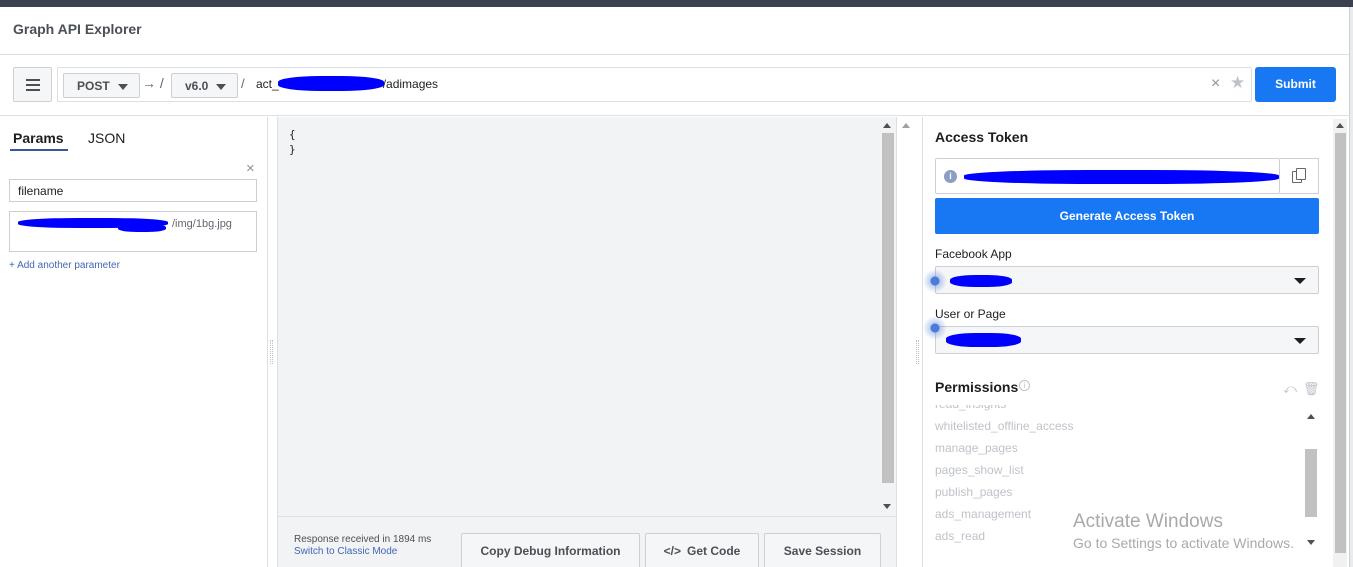 This screenshot has height=567, width=1353. I want to click on active-tab-indicator, so click(39, 150).